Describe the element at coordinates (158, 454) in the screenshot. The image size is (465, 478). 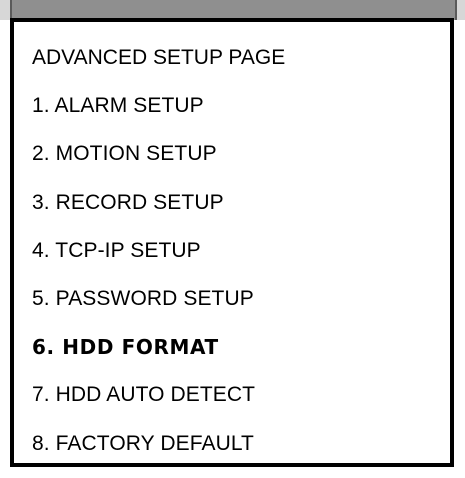
I see `menu-item-factory-default: 8. FACTORY DEFAULT` at that location.